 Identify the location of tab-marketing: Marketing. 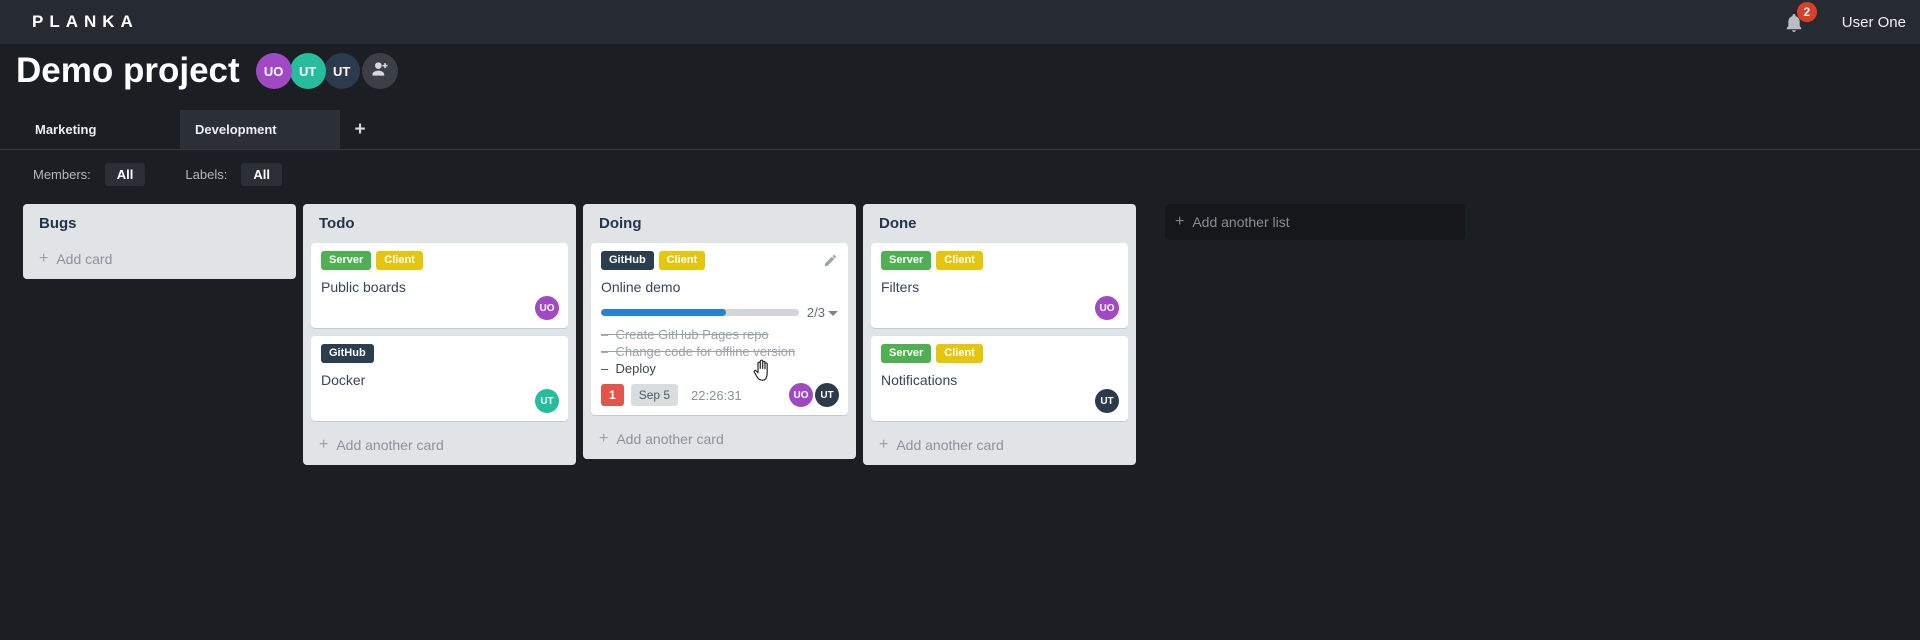
(100, 129).